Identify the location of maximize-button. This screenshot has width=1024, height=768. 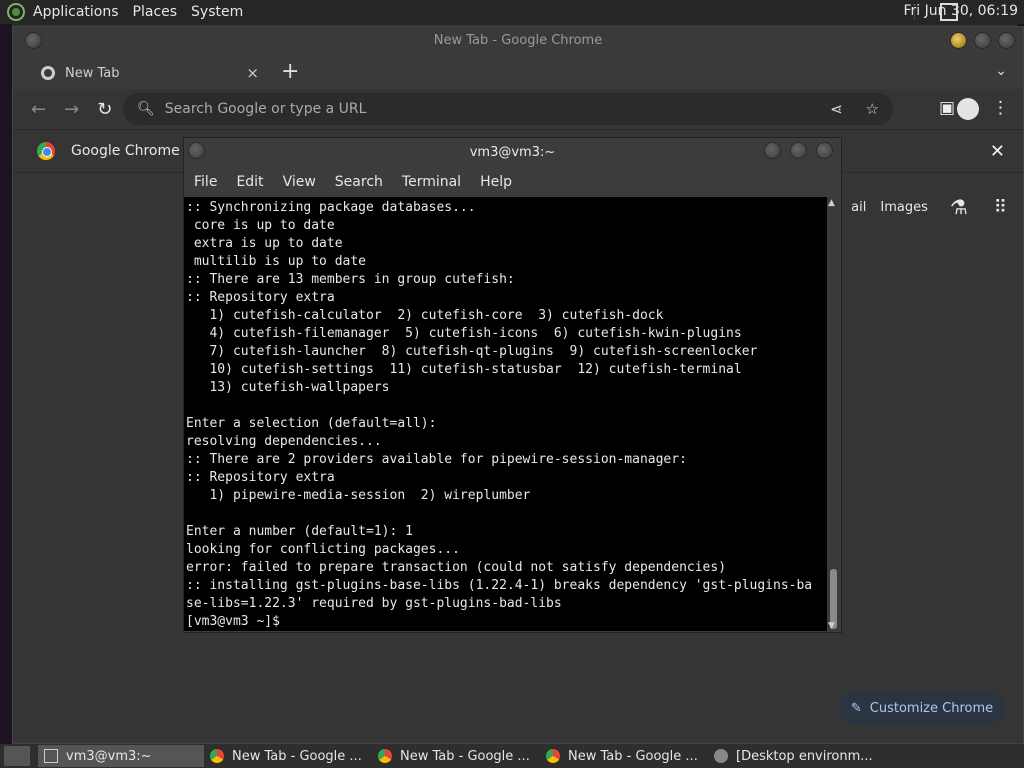
(982, 40).